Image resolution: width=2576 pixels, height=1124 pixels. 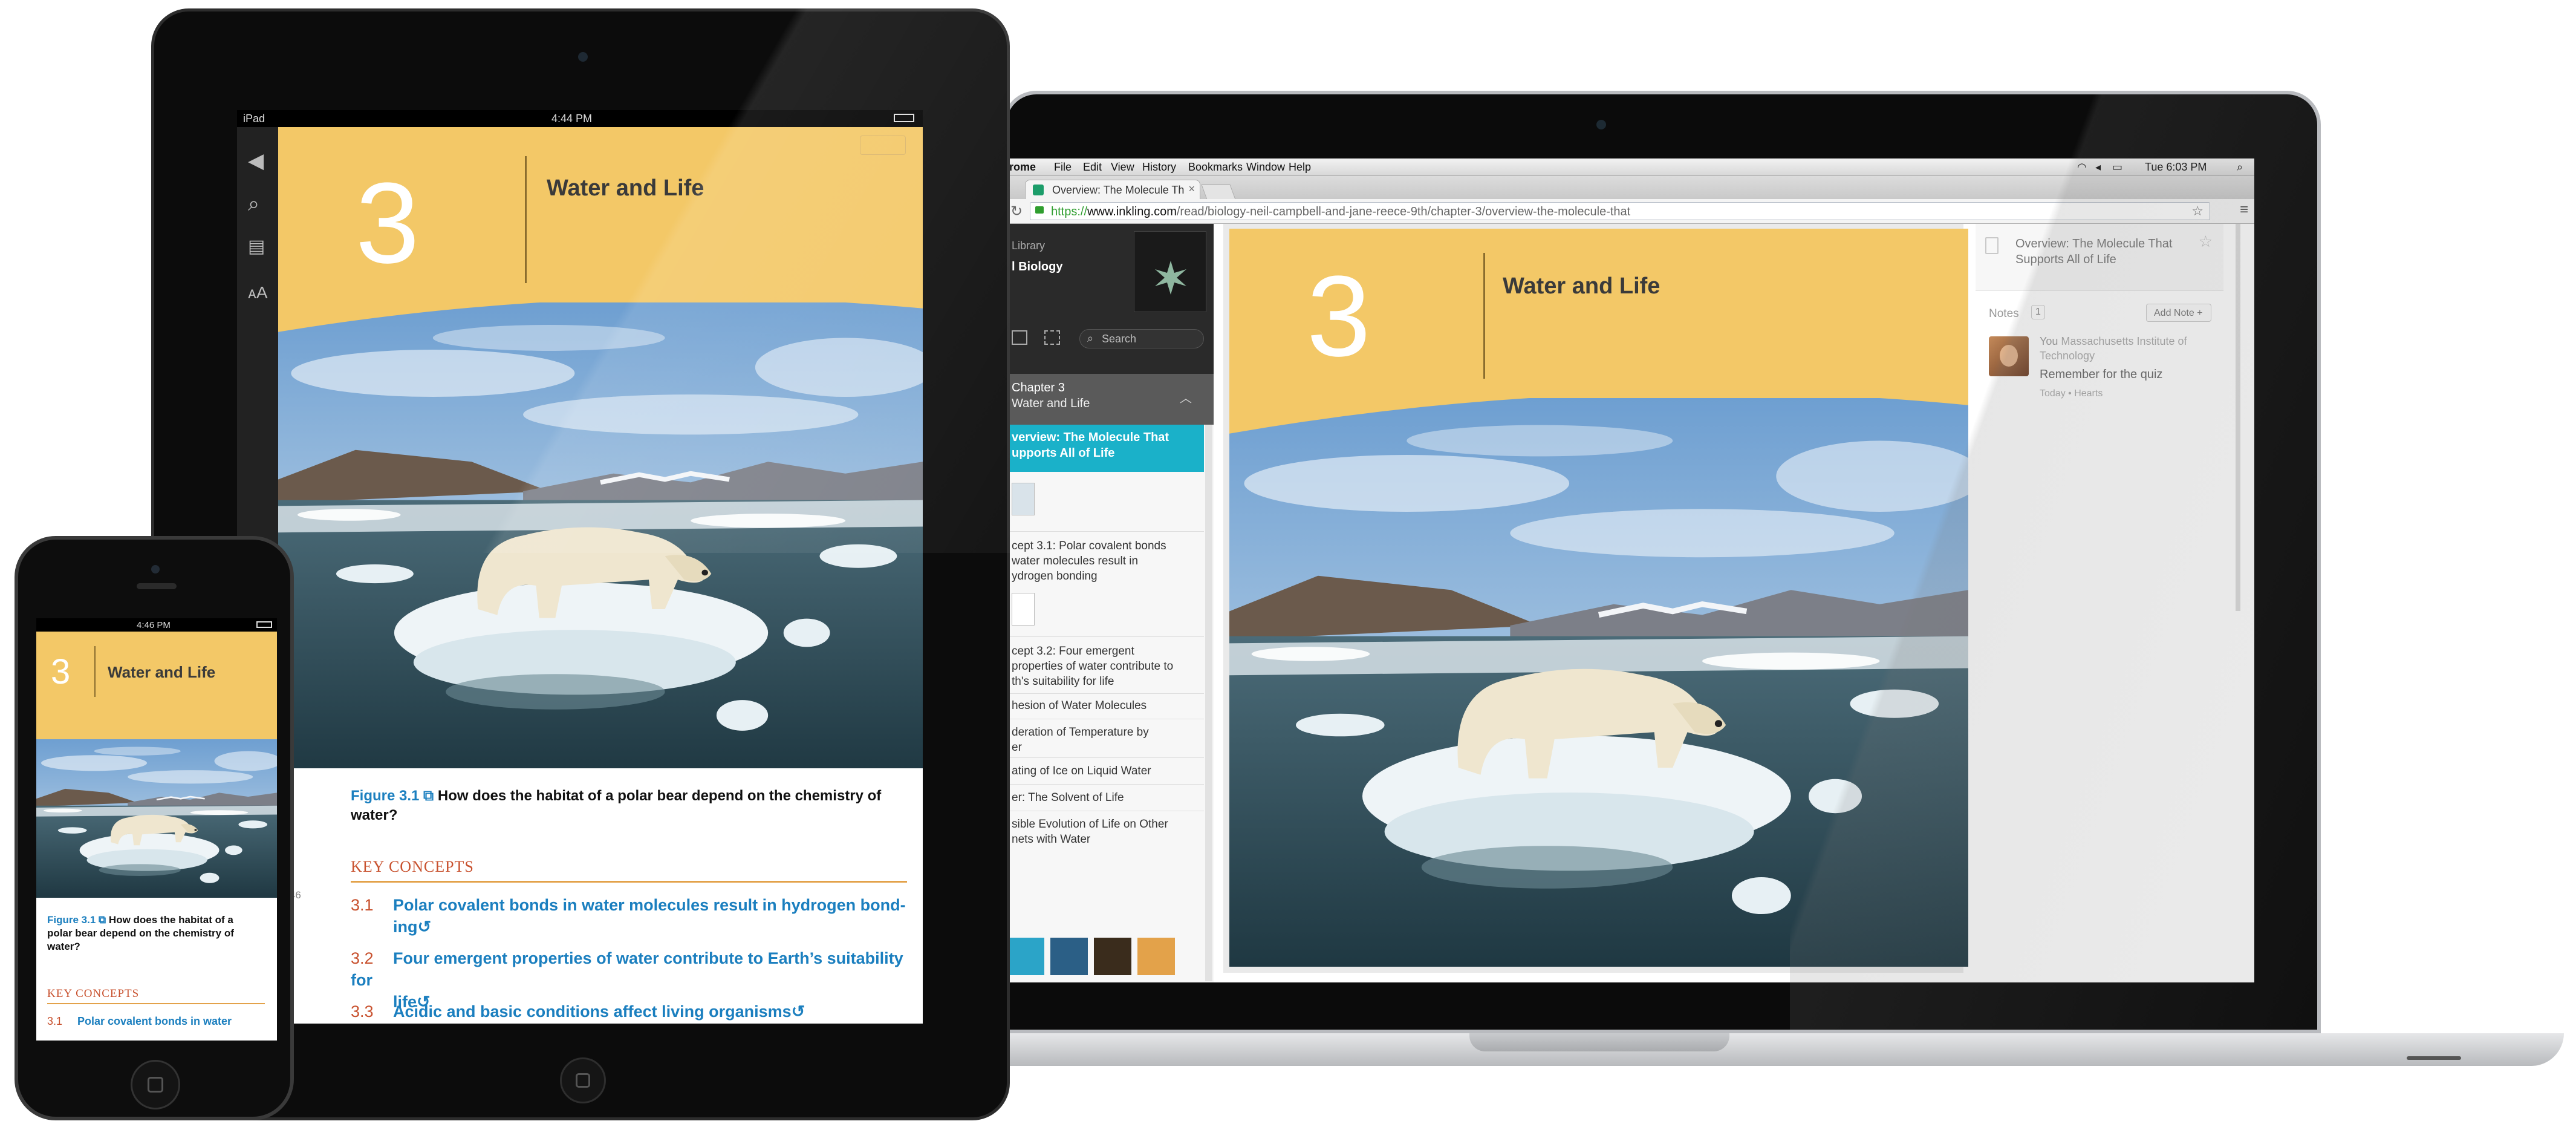 I want to click on menu-file: File, so click(x=1063, y=168).